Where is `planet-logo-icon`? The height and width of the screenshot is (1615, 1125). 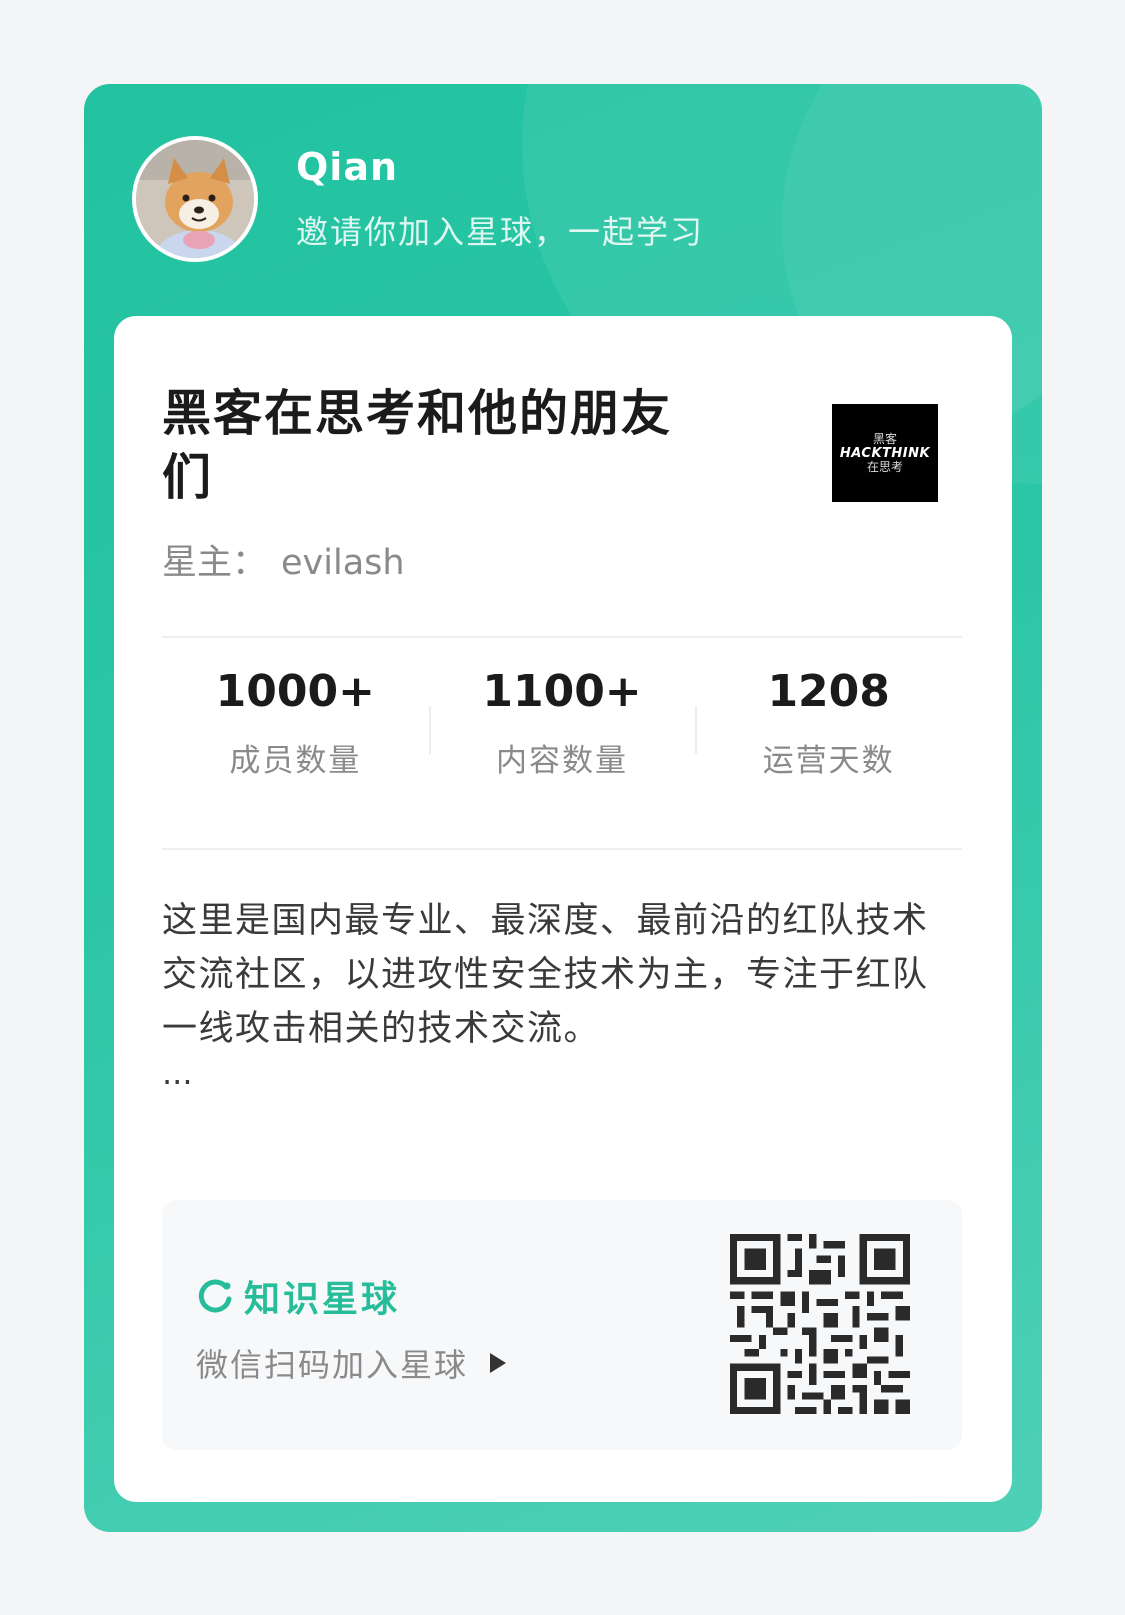 planet-logo-icon is located at coordinates (215, 1296).